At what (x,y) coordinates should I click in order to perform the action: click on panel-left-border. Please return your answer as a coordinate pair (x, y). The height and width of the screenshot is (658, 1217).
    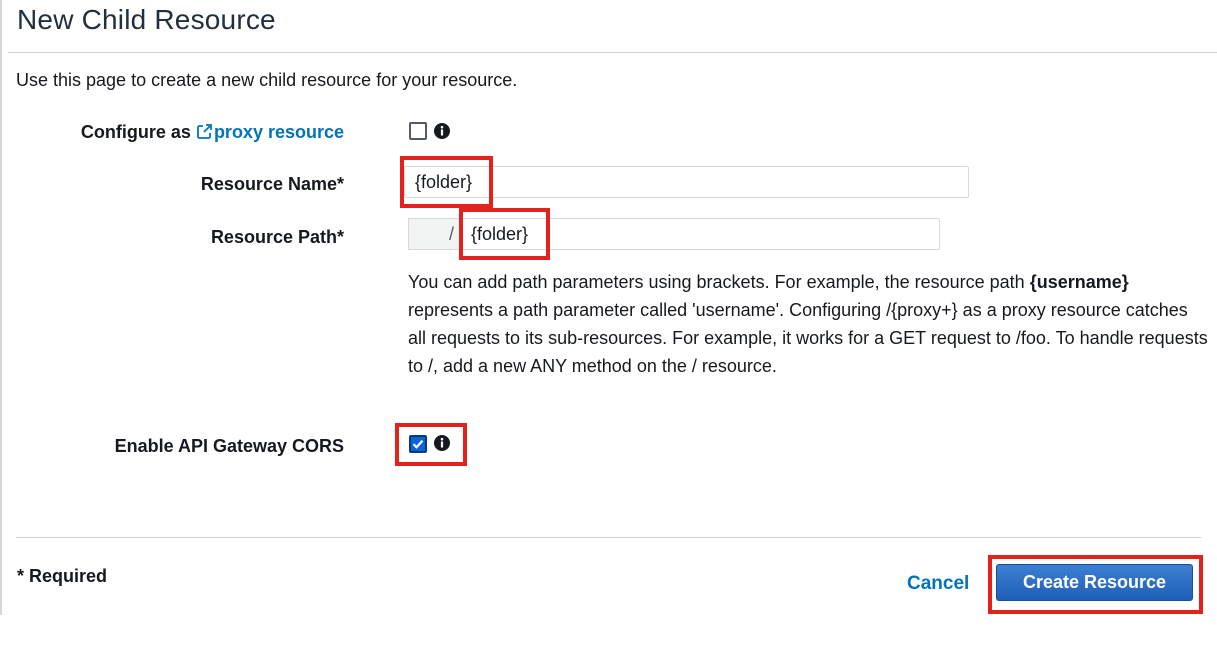
    Looking at the image, I should click on (1, 307).